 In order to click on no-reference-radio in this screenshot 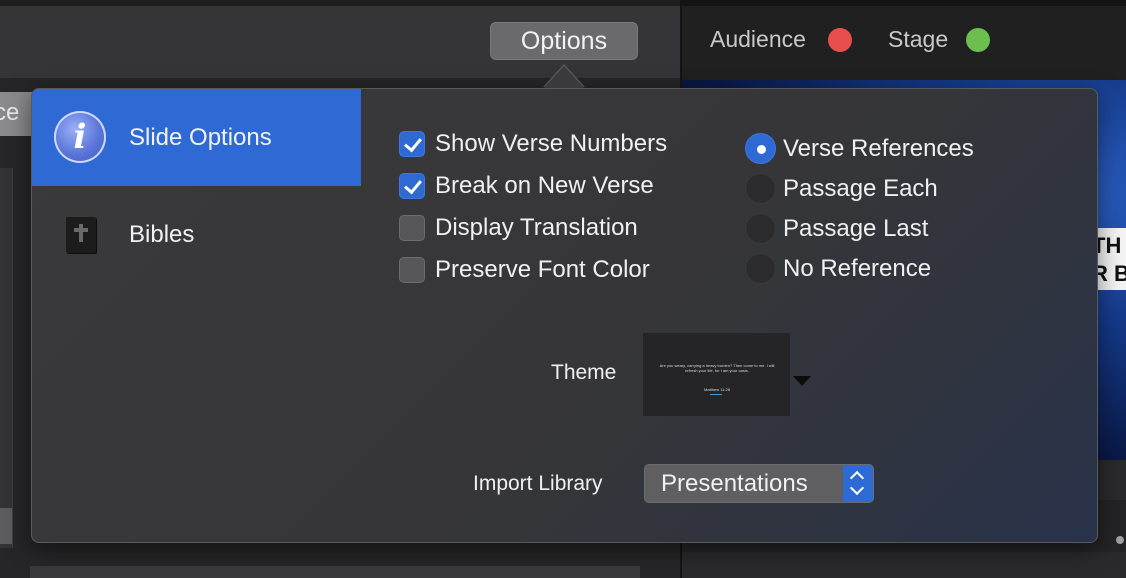, I will do `click(760, 268)`.